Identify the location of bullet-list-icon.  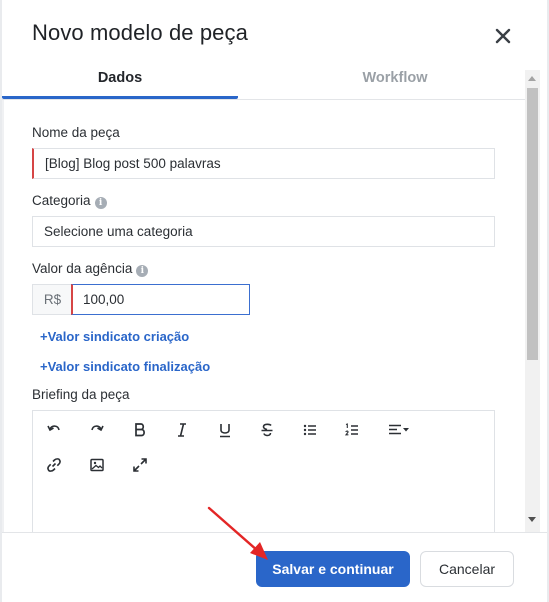
(310, 430).